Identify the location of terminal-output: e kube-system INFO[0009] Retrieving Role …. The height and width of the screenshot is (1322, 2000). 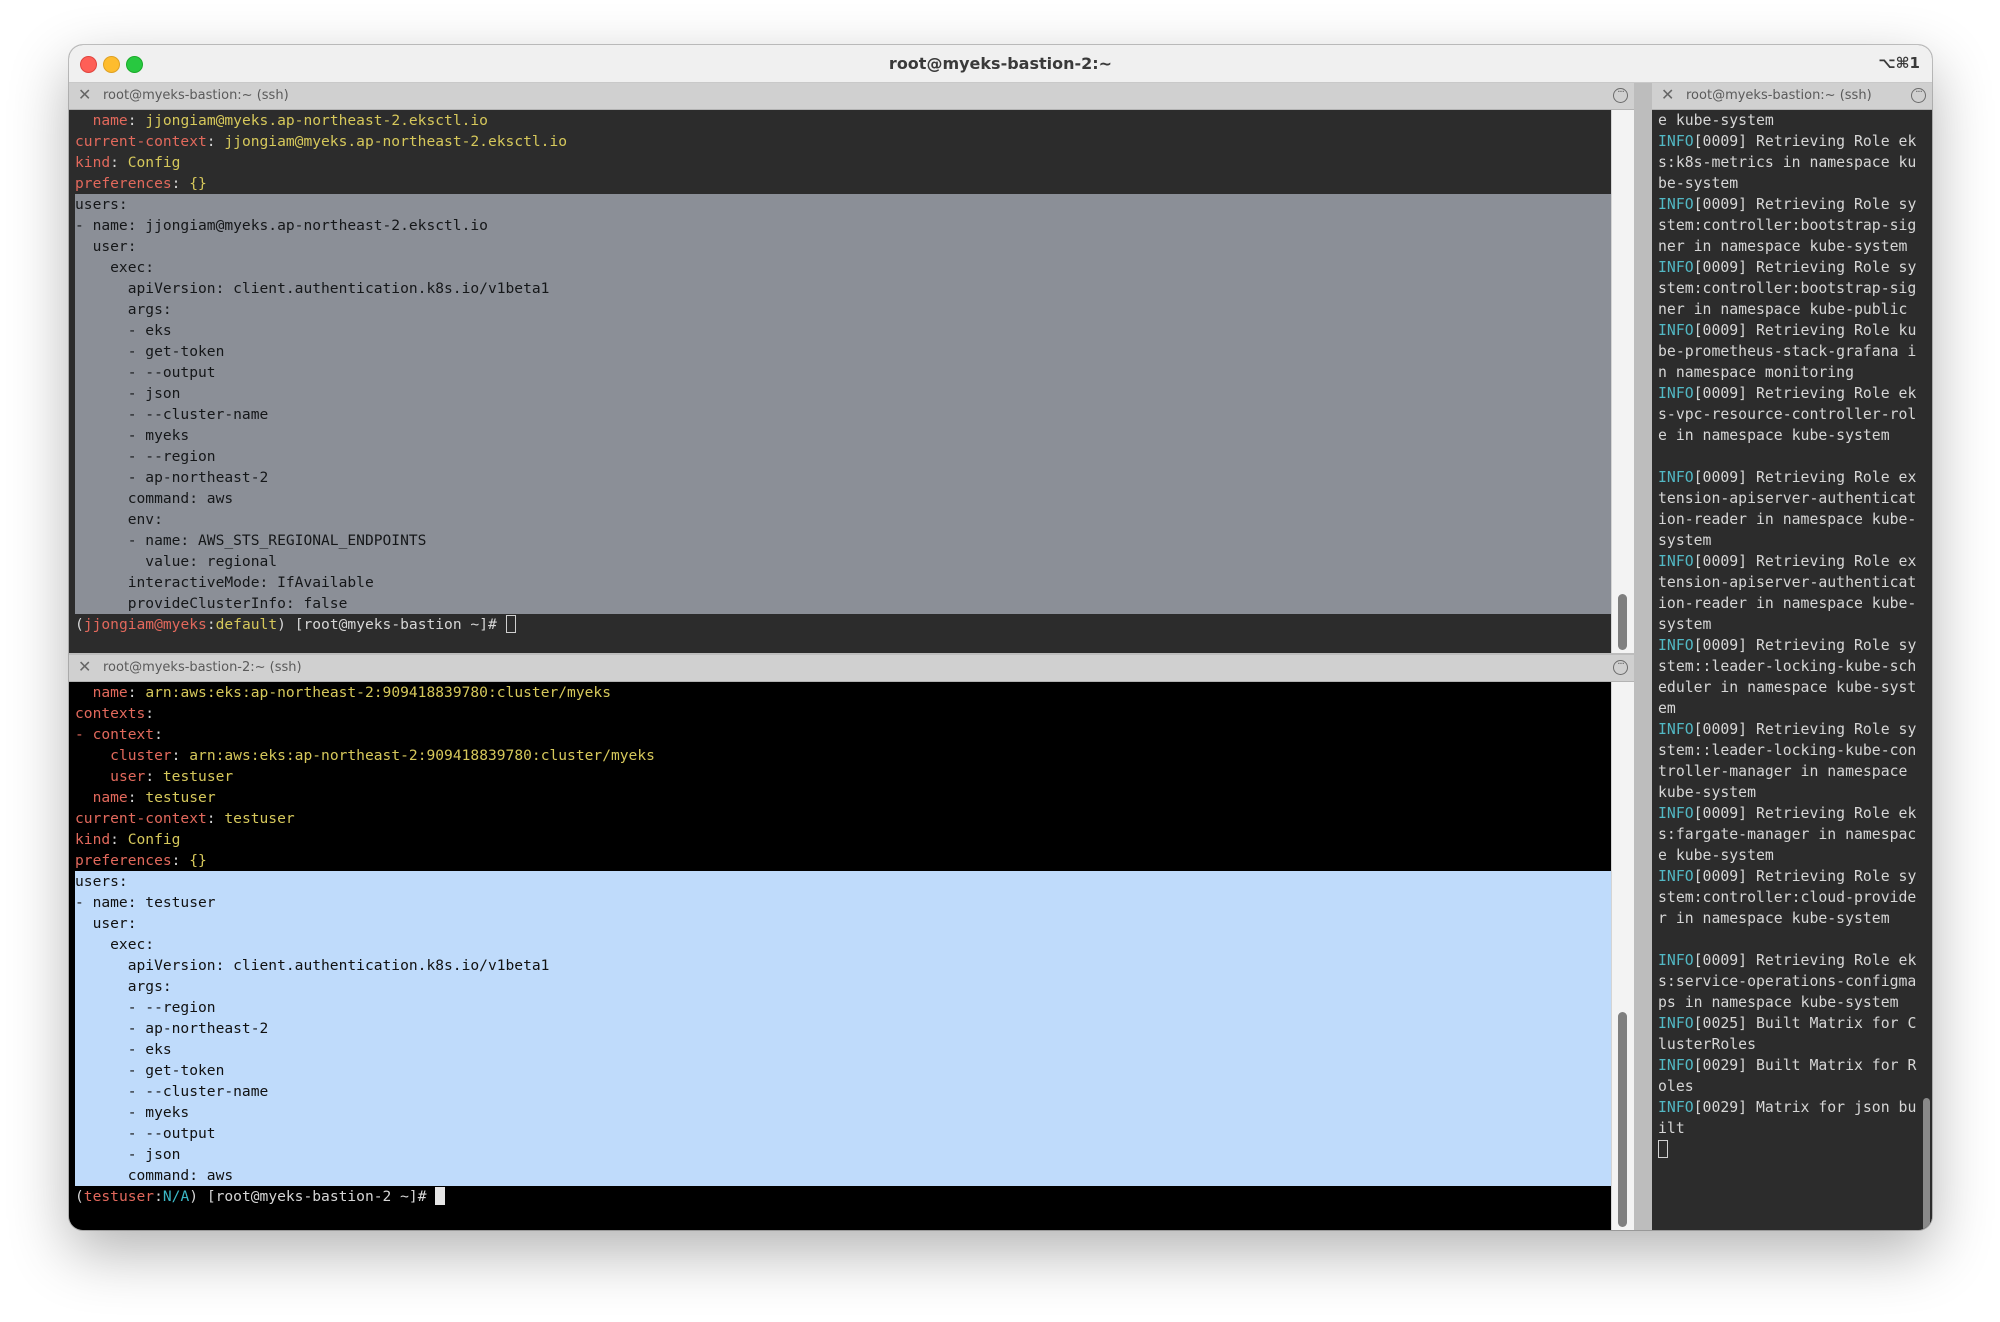
(1792, 670).